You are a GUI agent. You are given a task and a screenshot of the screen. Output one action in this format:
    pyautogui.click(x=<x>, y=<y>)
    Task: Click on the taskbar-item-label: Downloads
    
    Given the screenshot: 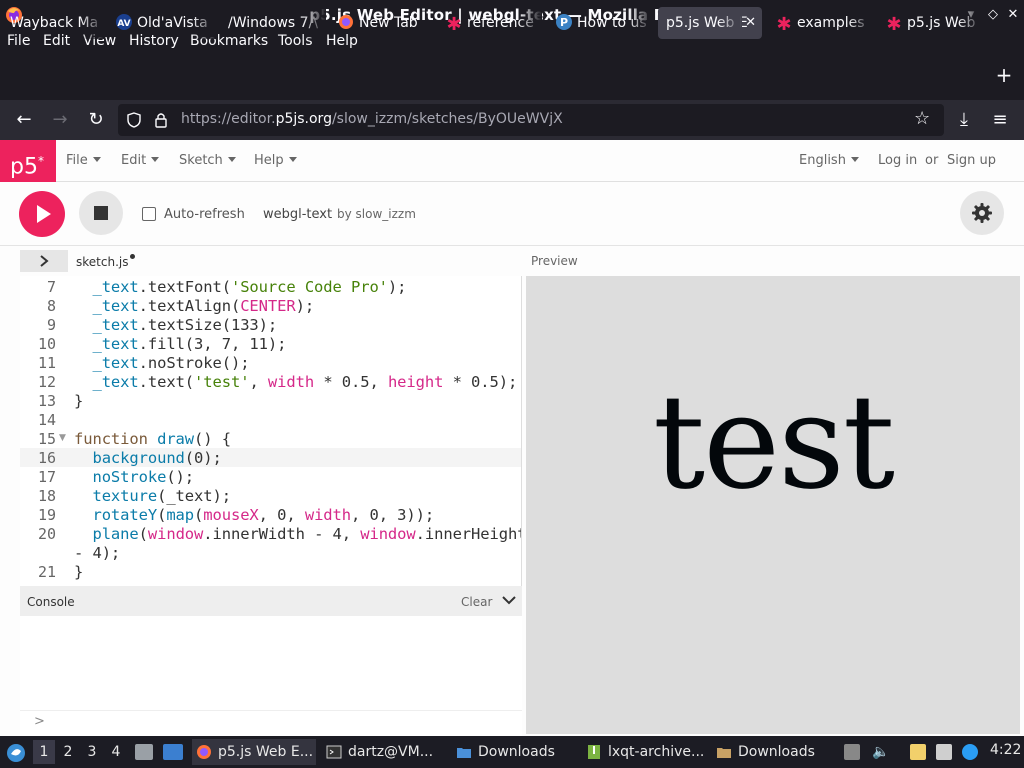 What is the action you would take?
    pyautogui.click(x=776, y=752)
    